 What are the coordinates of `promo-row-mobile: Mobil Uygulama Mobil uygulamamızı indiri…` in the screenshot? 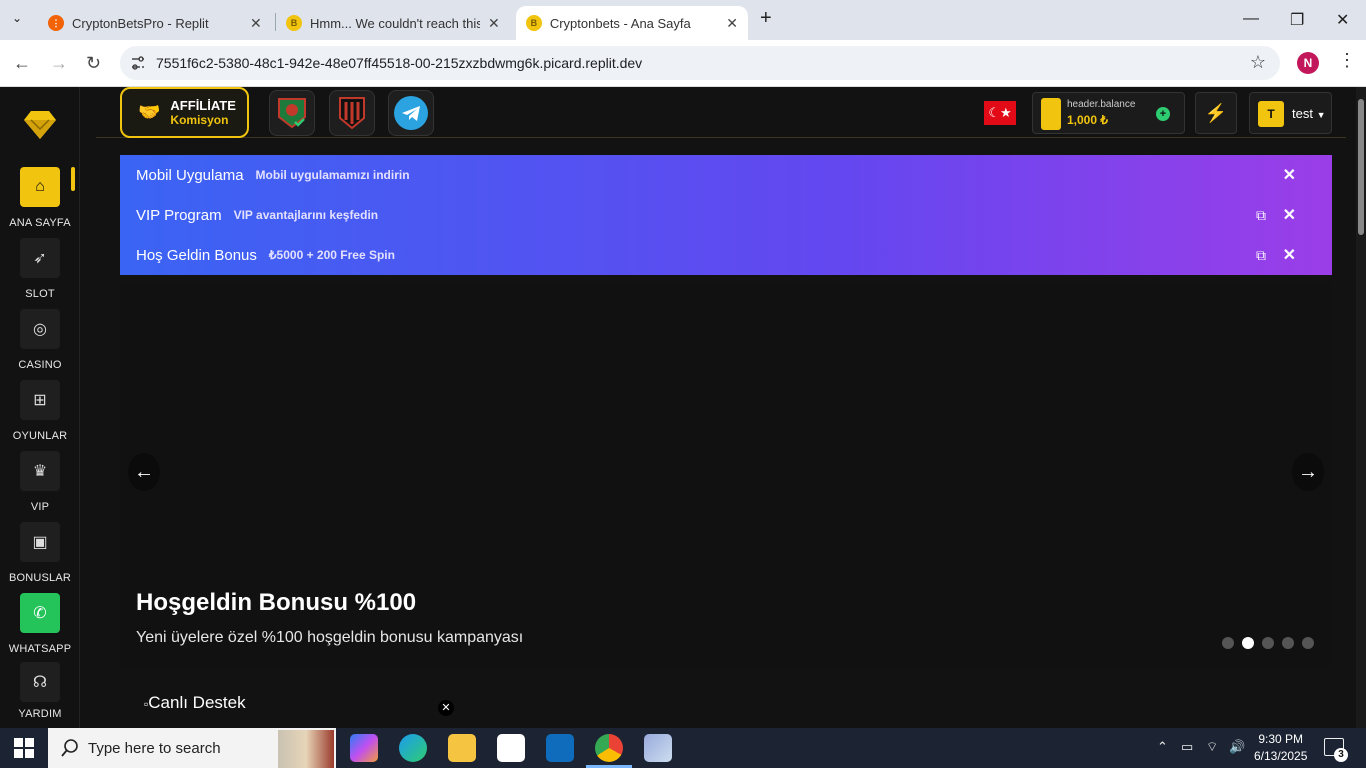 It's located at (726, 175).